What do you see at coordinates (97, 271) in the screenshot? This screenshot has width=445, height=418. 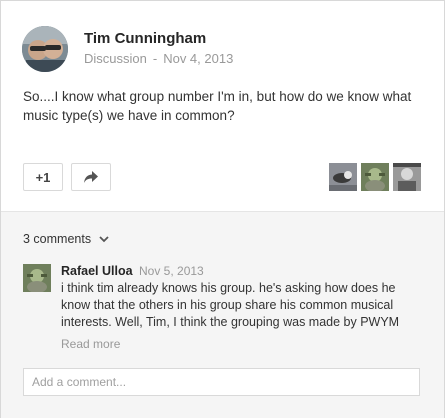 I see `commenter-name: Rafael Ulloa` at bounding box center [97, 271].